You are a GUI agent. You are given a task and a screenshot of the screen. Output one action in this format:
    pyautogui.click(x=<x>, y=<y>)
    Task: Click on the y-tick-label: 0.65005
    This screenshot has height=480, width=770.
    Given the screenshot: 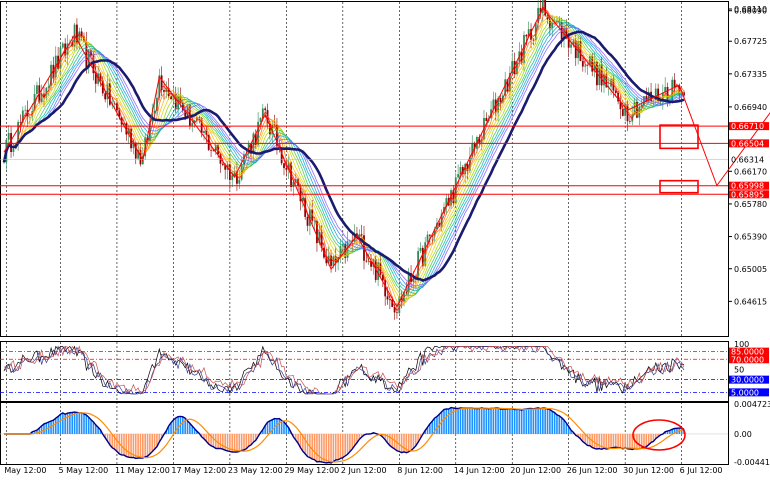 What is the action you would take?
    pyautogui.click(x=750, y=269)
    